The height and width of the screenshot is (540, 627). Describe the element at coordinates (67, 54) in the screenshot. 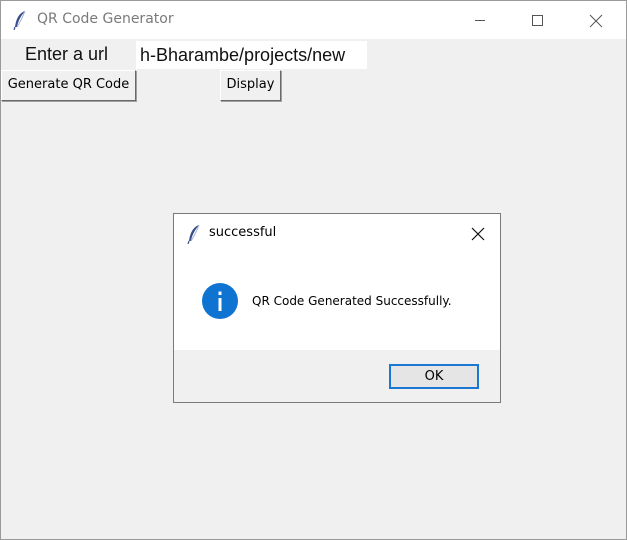

I see `url-label: Enter a url` at that location.